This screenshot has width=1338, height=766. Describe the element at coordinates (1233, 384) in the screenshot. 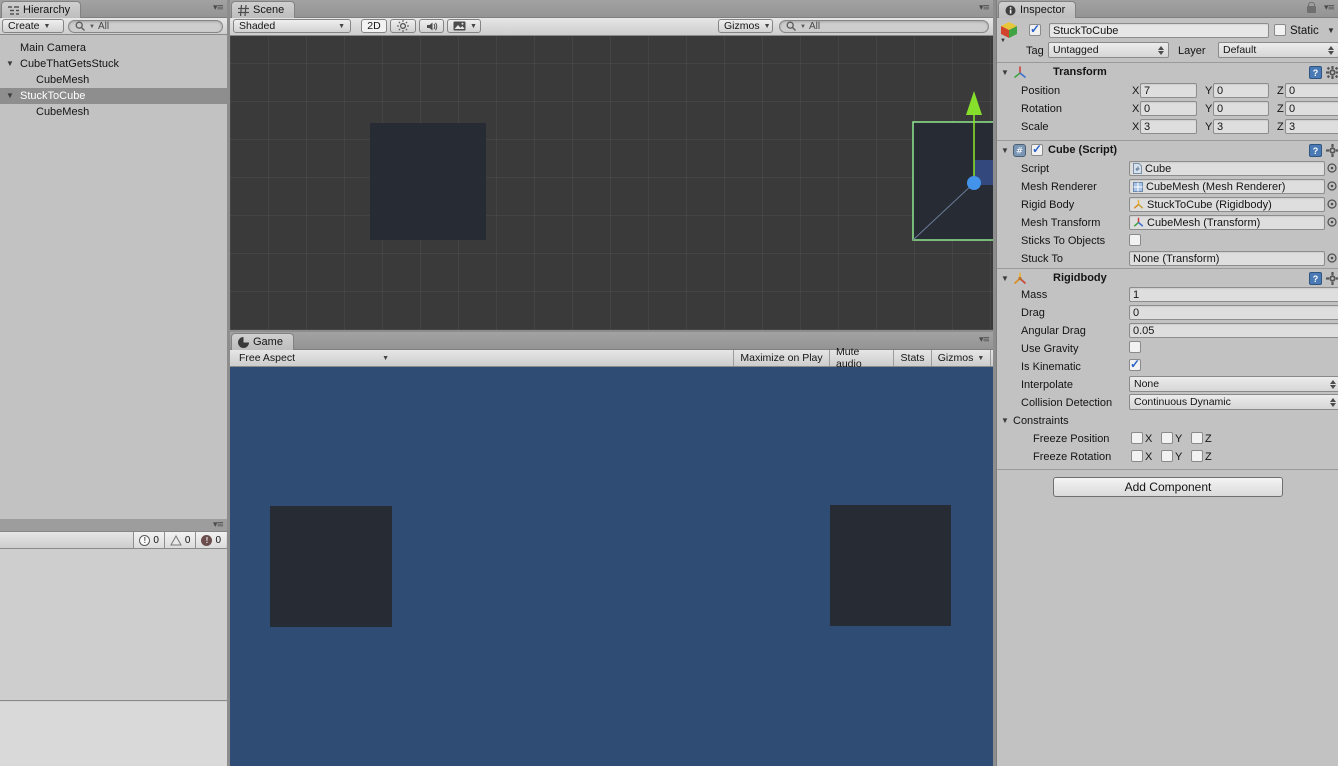

I see `interpolate-dropdown: None` at that location.